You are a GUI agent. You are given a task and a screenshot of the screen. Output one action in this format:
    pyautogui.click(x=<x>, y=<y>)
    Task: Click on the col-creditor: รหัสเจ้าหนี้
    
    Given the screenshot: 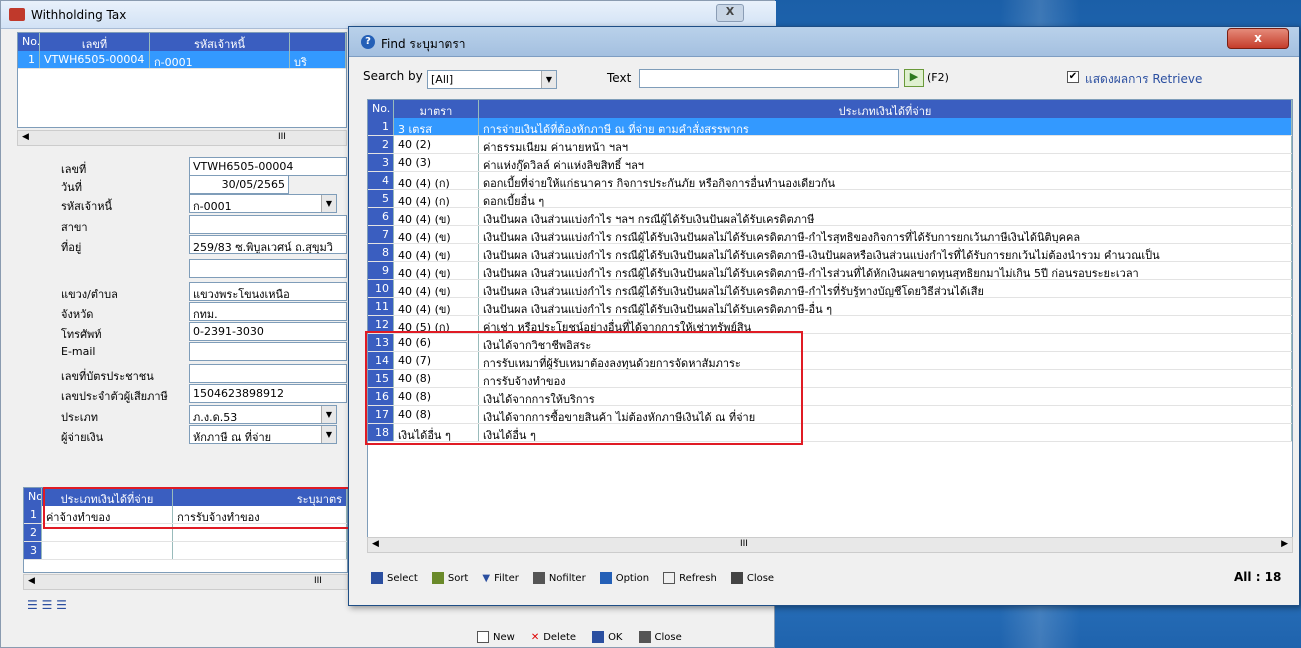 What is the action you would take?
    pyautogui.click(x=220, y=42)
    